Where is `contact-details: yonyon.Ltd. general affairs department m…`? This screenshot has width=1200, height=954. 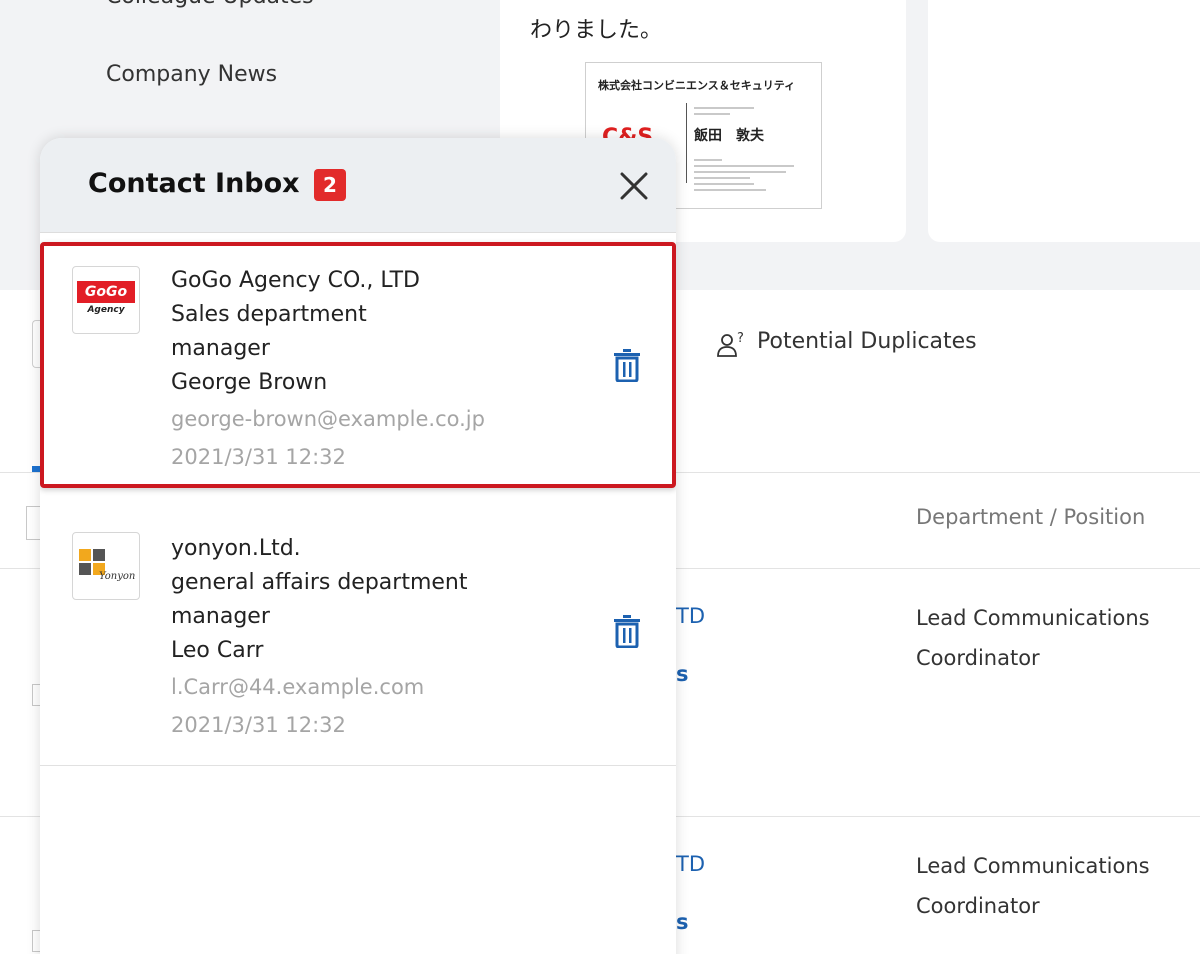
contact-details: yonyon.Ltd. general affairs department m… is located at coordinates (319, 638).